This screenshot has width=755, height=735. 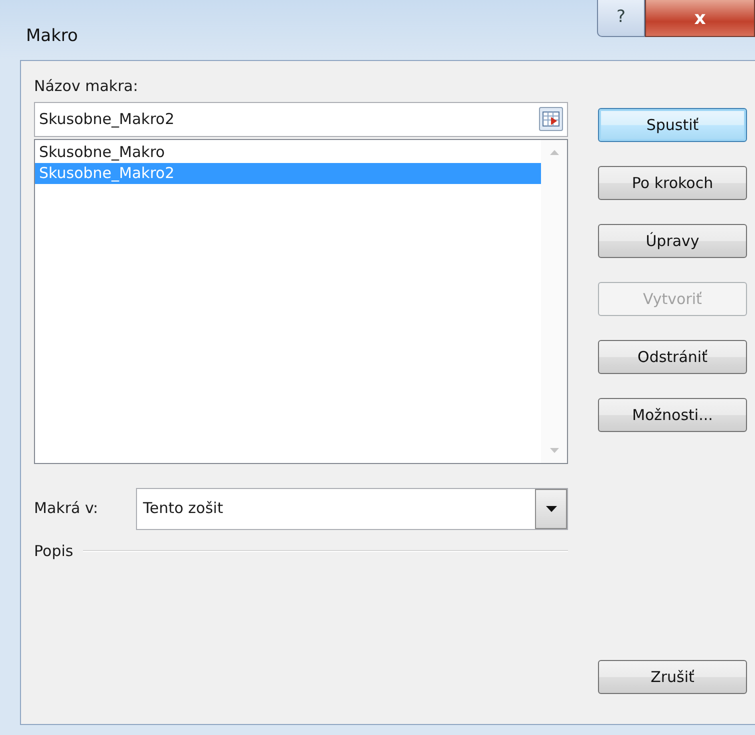 What do you see at coordinates (554, 301) in the screenshot?
I see `scrollbar` at bounding box center [554, 301].